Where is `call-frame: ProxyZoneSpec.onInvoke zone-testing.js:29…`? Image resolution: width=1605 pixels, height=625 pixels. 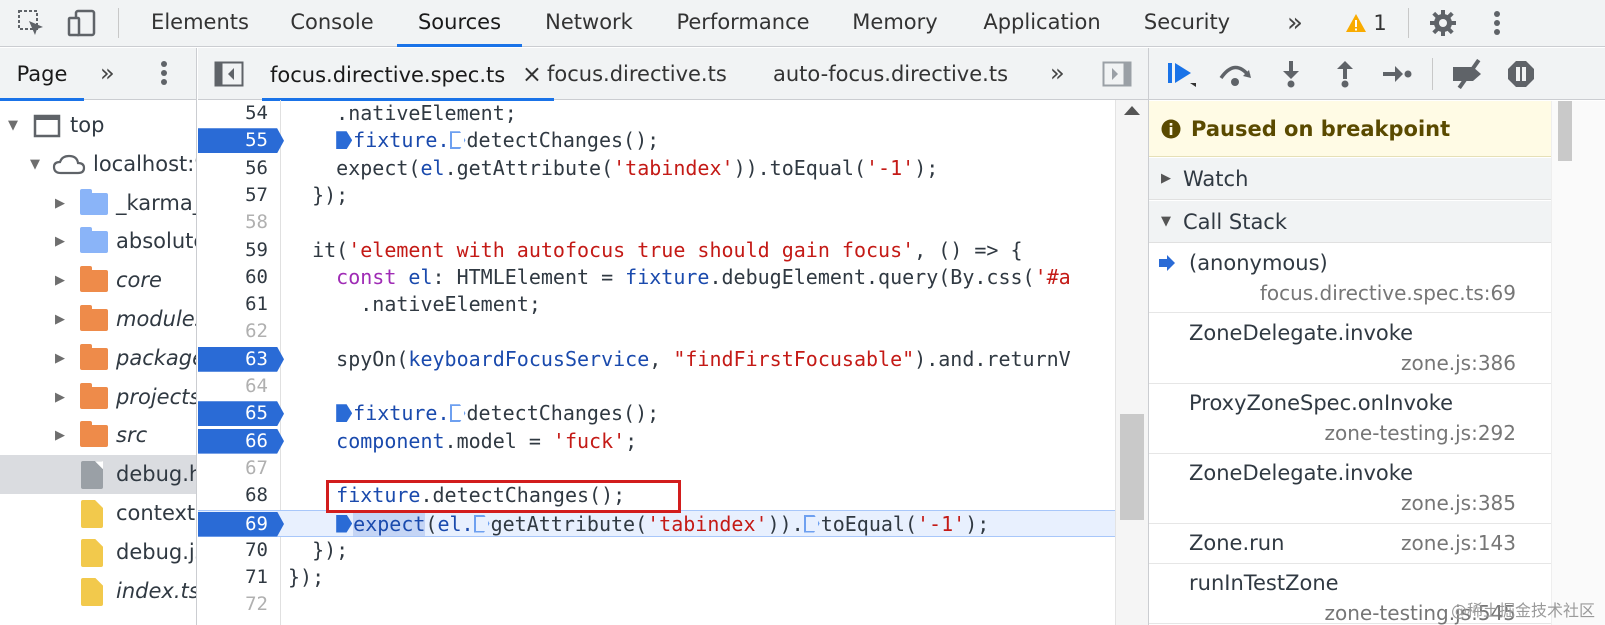
call-frame: ProxyZoneSpec.onInvoke zone-testing.js:29… is located at coordinates (1350, 419).